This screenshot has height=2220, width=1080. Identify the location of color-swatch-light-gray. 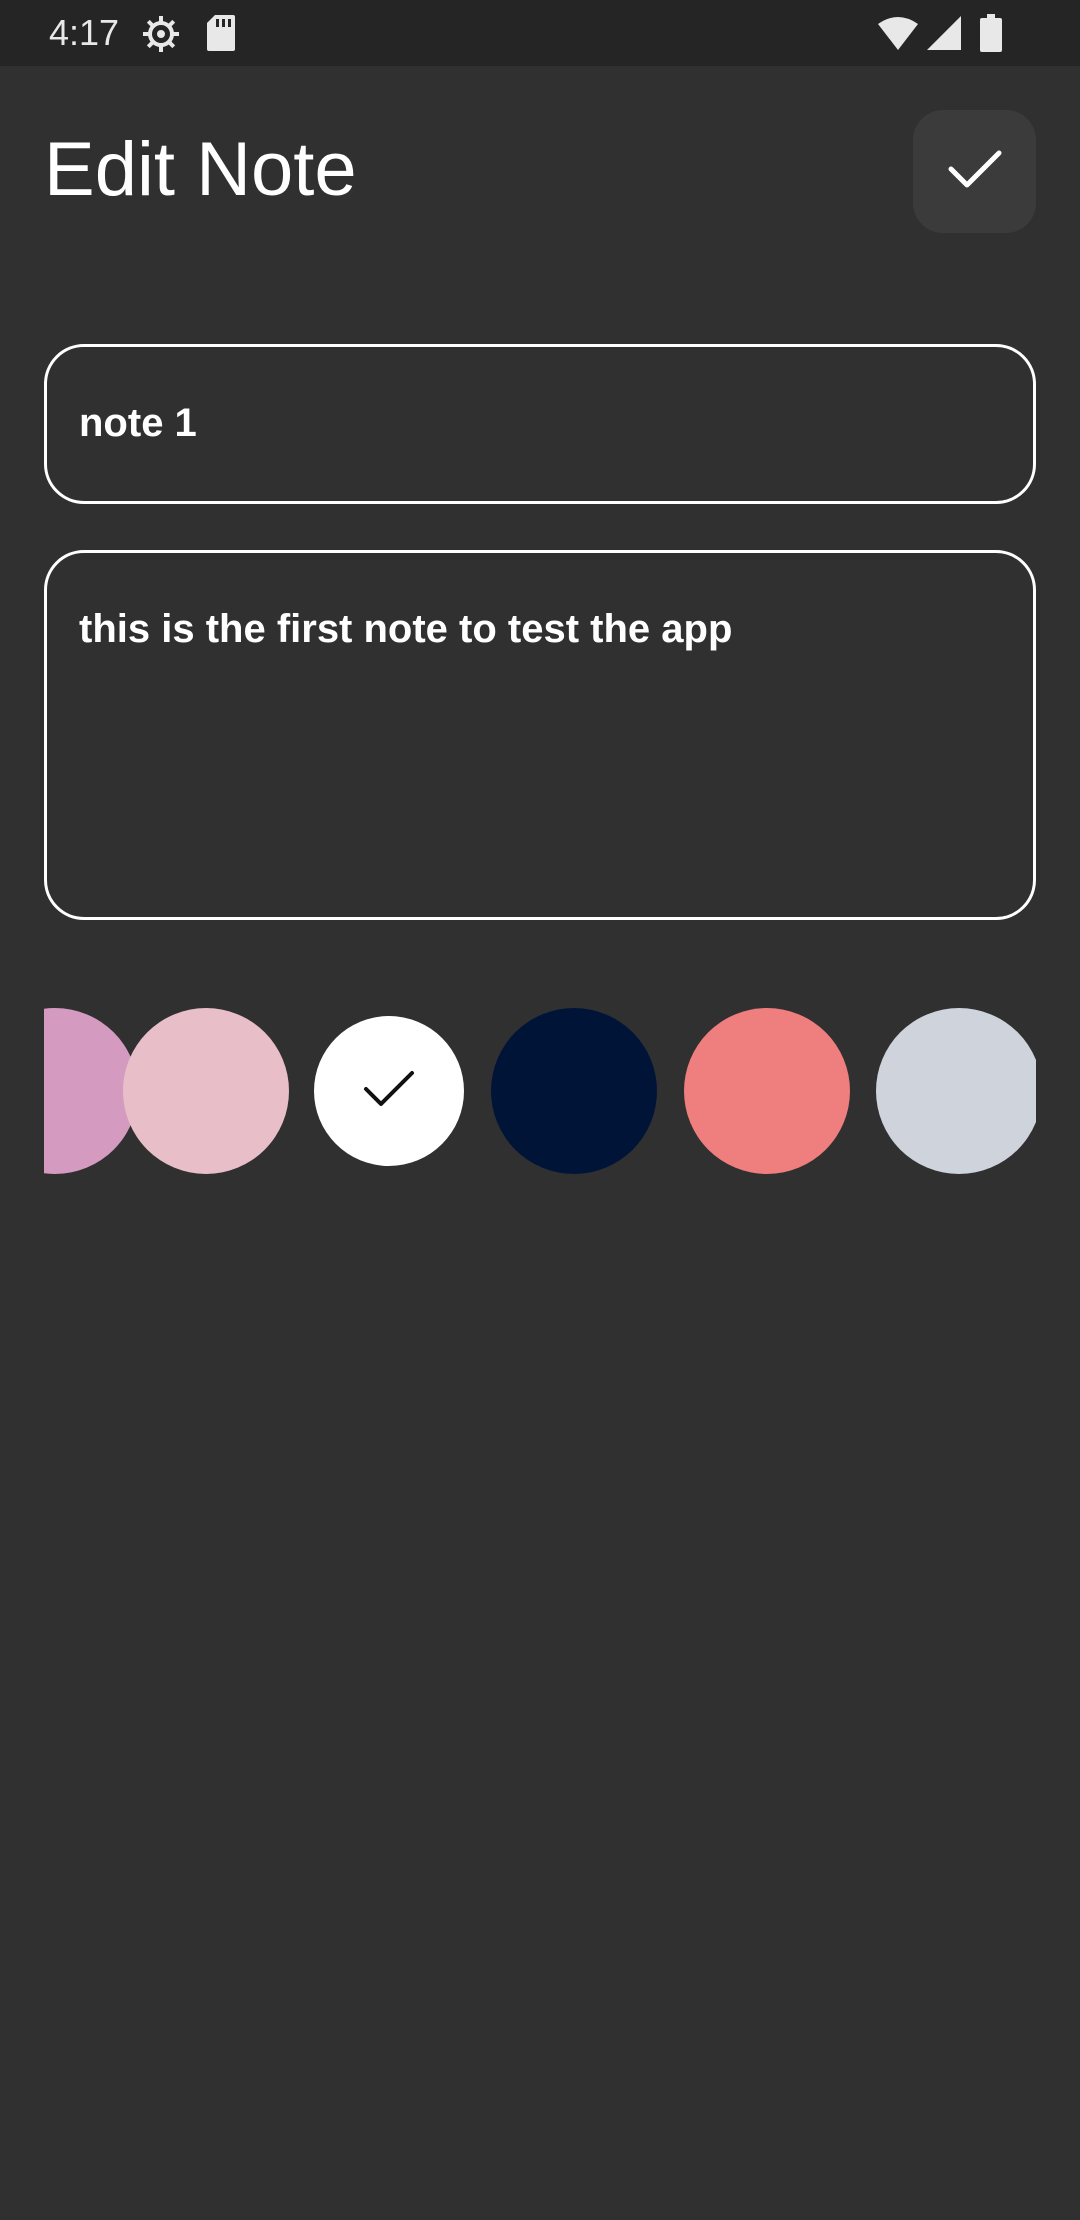
(956, 1091).